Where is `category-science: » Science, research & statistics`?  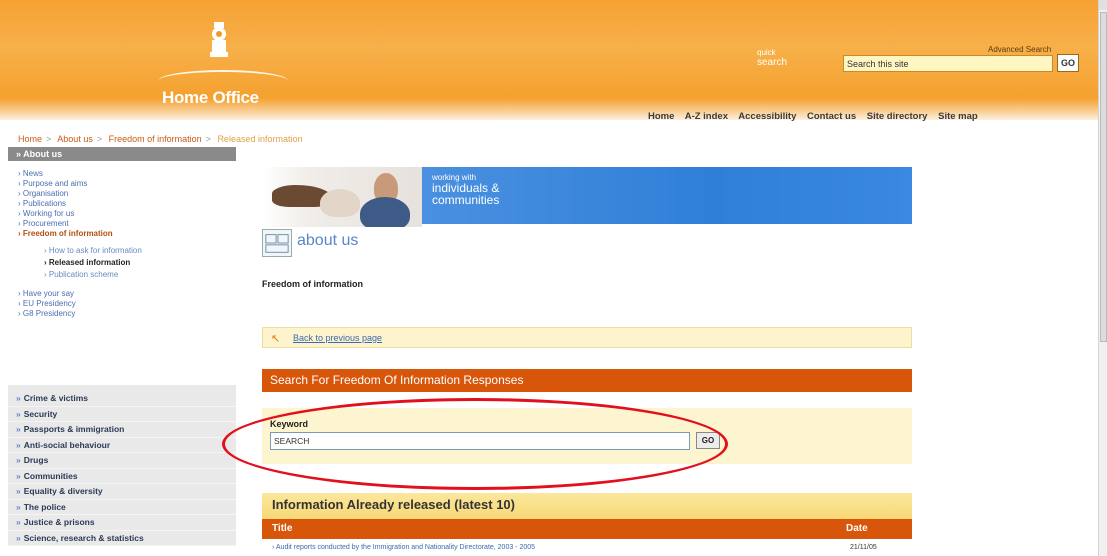
category-science: » Science, research & statistics is located at coordinates (122, 538).